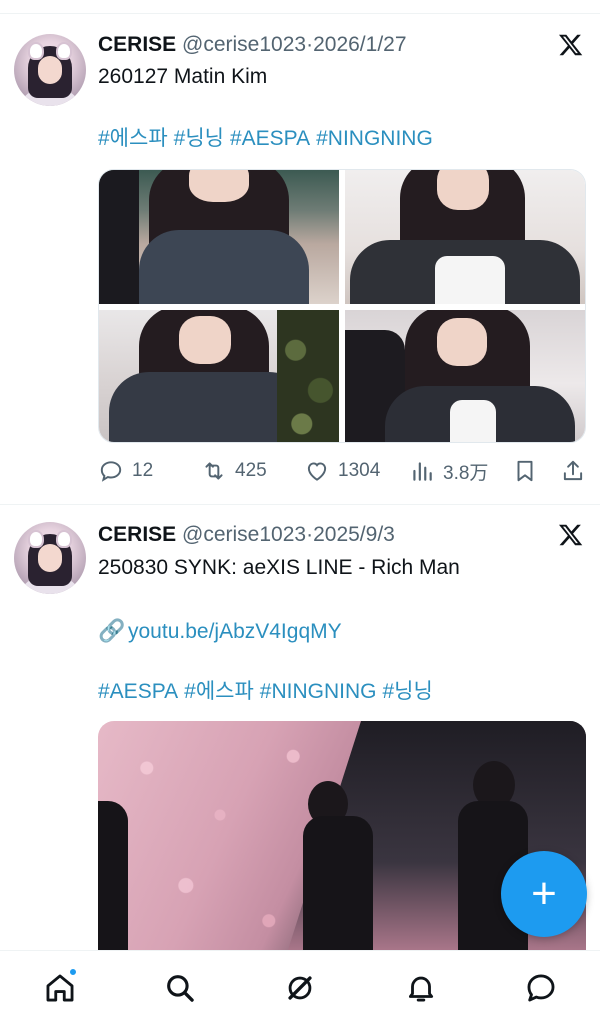 This screenshot has width=600, height=1034. Describe the element at coordinates (251, 470) in the screenshot. I see `retweet-count: 425` at that location.